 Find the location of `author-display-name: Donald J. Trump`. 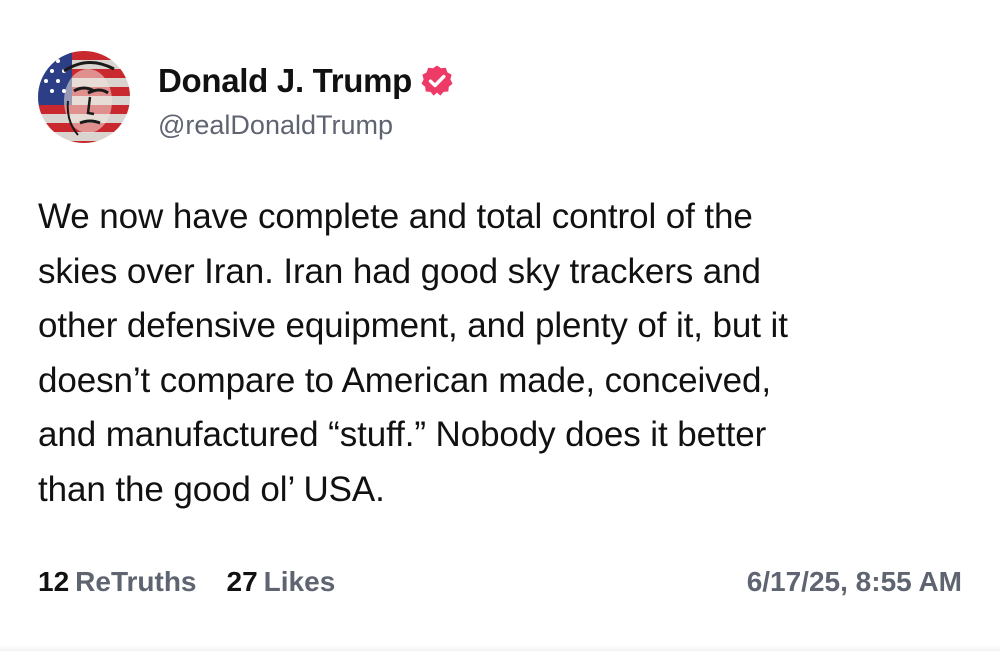

author-display-name: Donald J. Trump is located at coordinates (285, 81).